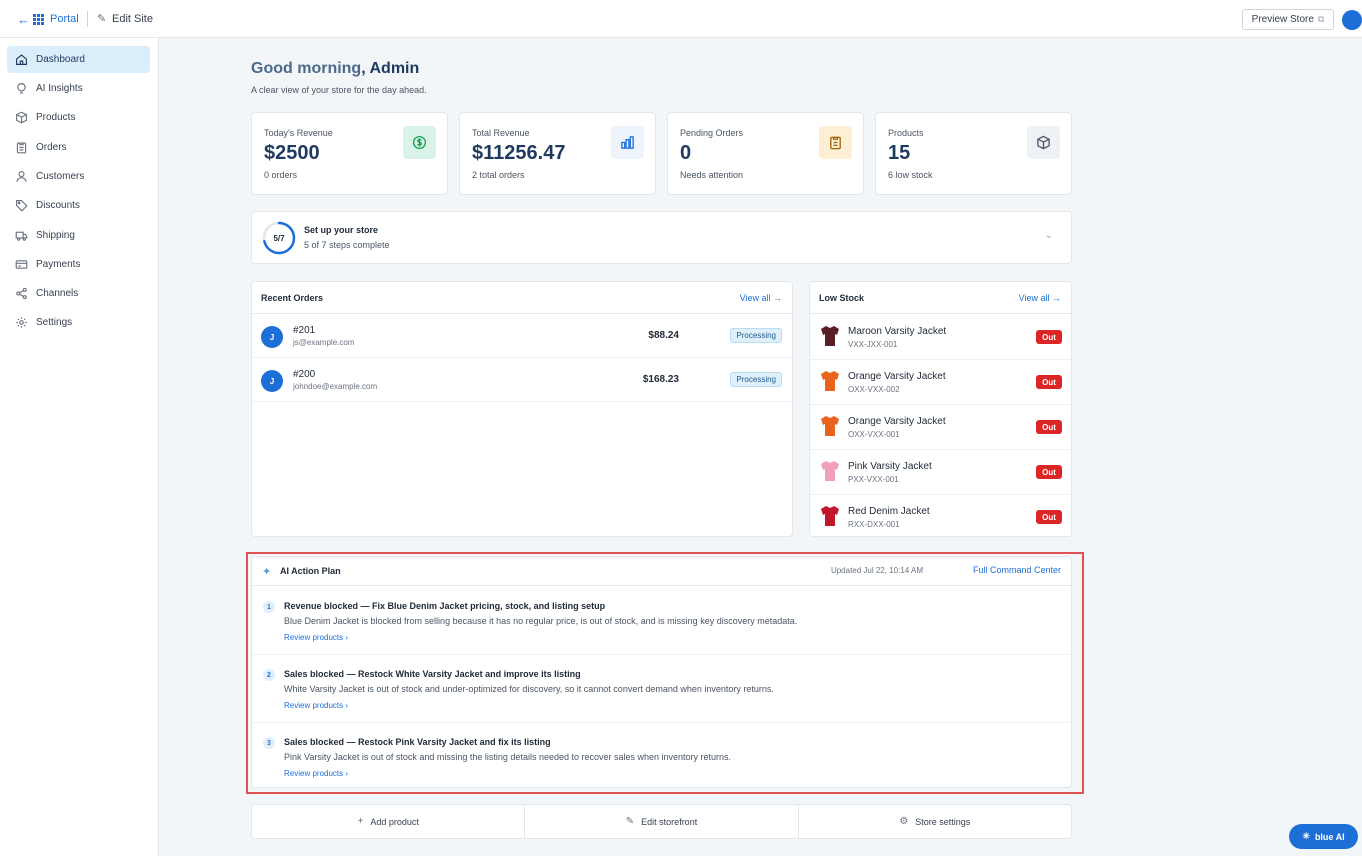  I want to click on sidebar-item-channels: Channels, so click(78, 293).